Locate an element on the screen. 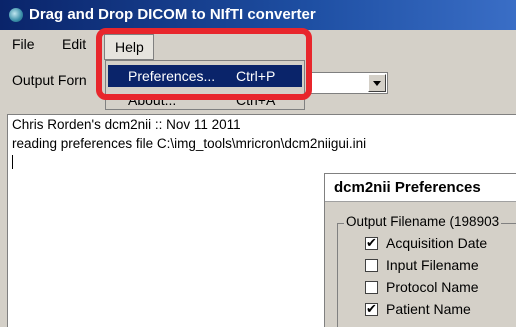 This screenshot has height=327, width=516. preferences-title: dcm2nii Preferences is located at coordinates (407, 187).